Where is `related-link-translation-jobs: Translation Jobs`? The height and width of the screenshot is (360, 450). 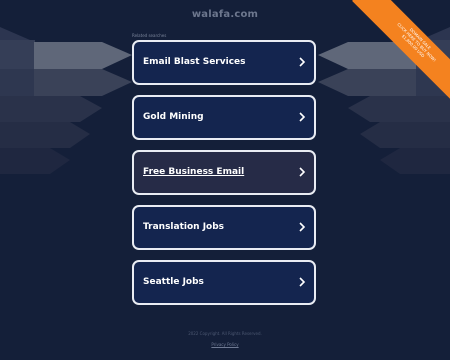
related-link-translation-jobs: Translation Jobs is located at coordinates (224, 227).